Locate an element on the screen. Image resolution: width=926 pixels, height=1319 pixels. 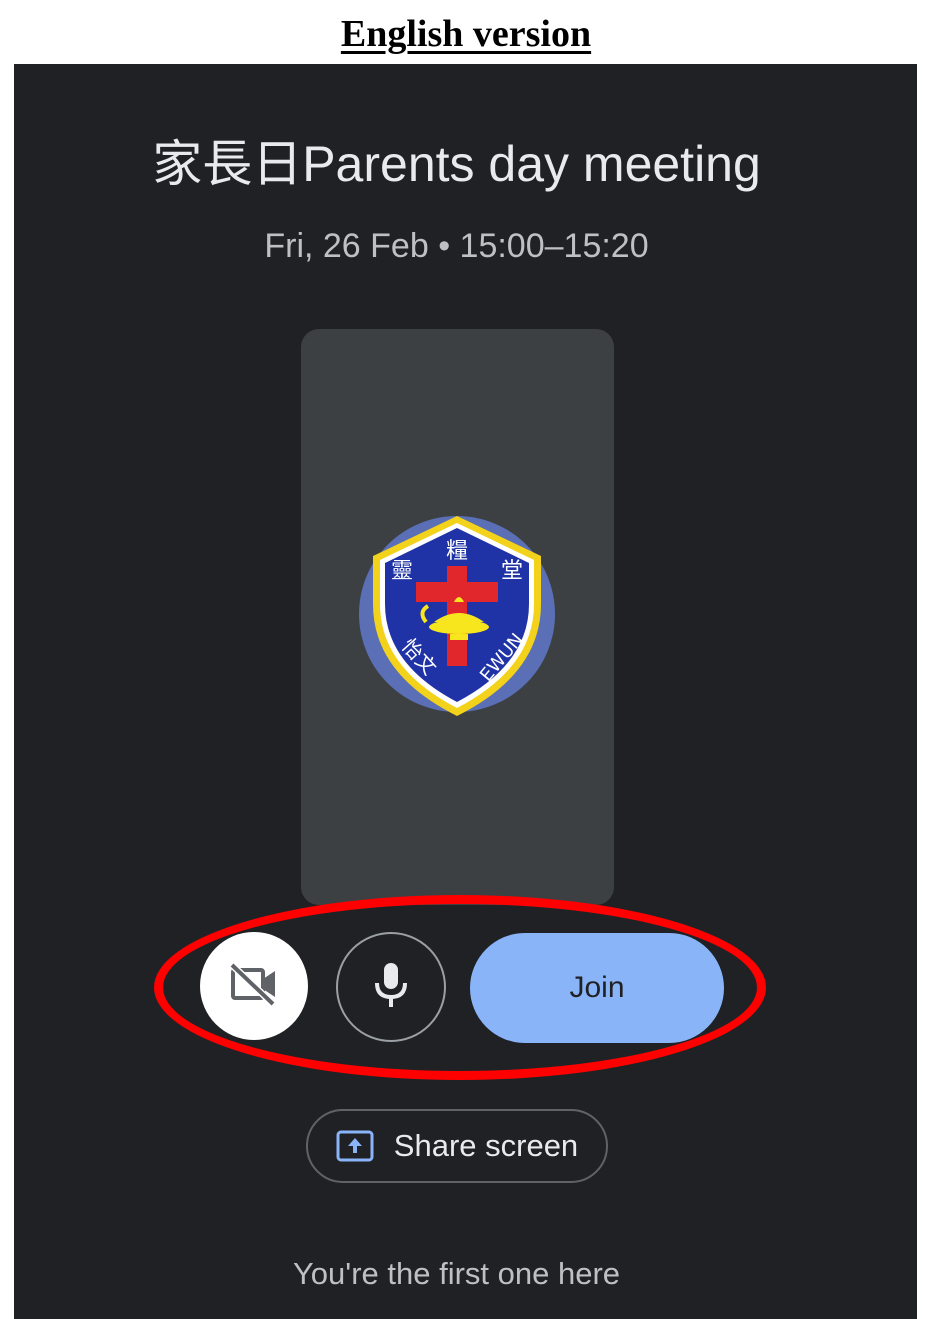
status-message: You're the first one here is located at coordinates (456, 1273).